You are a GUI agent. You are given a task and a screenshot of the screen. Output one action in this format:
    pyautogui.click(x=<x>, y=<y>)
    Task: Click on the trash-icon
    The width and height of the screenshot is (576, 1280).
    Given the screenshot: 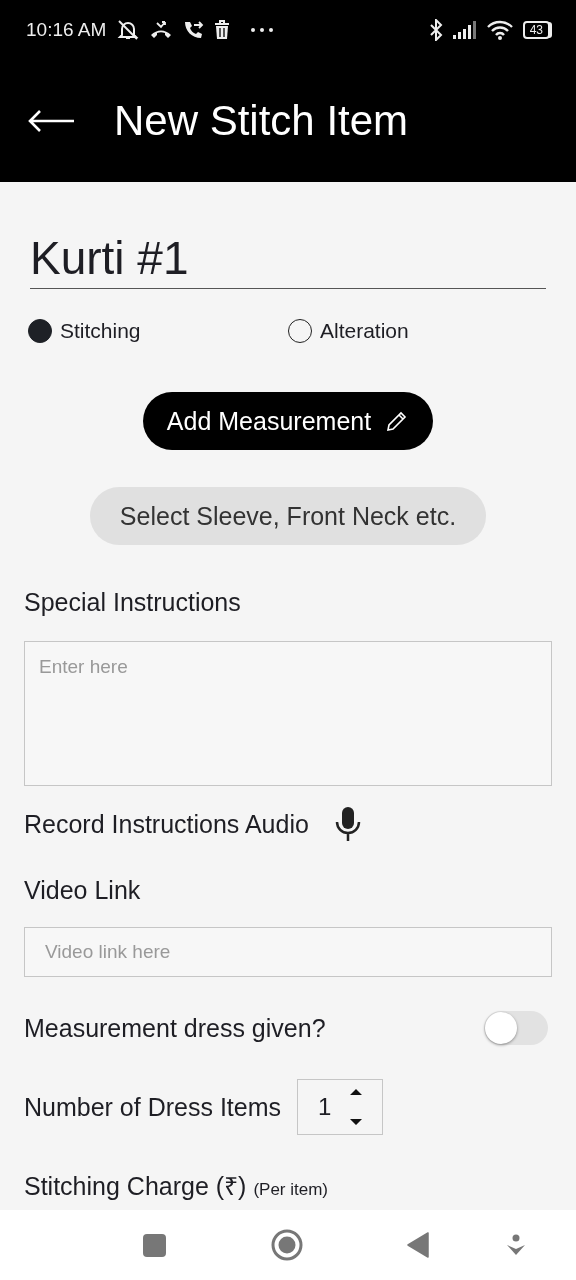 What is the action you would take?
    pyautogui.click(x=222, y=30)
    